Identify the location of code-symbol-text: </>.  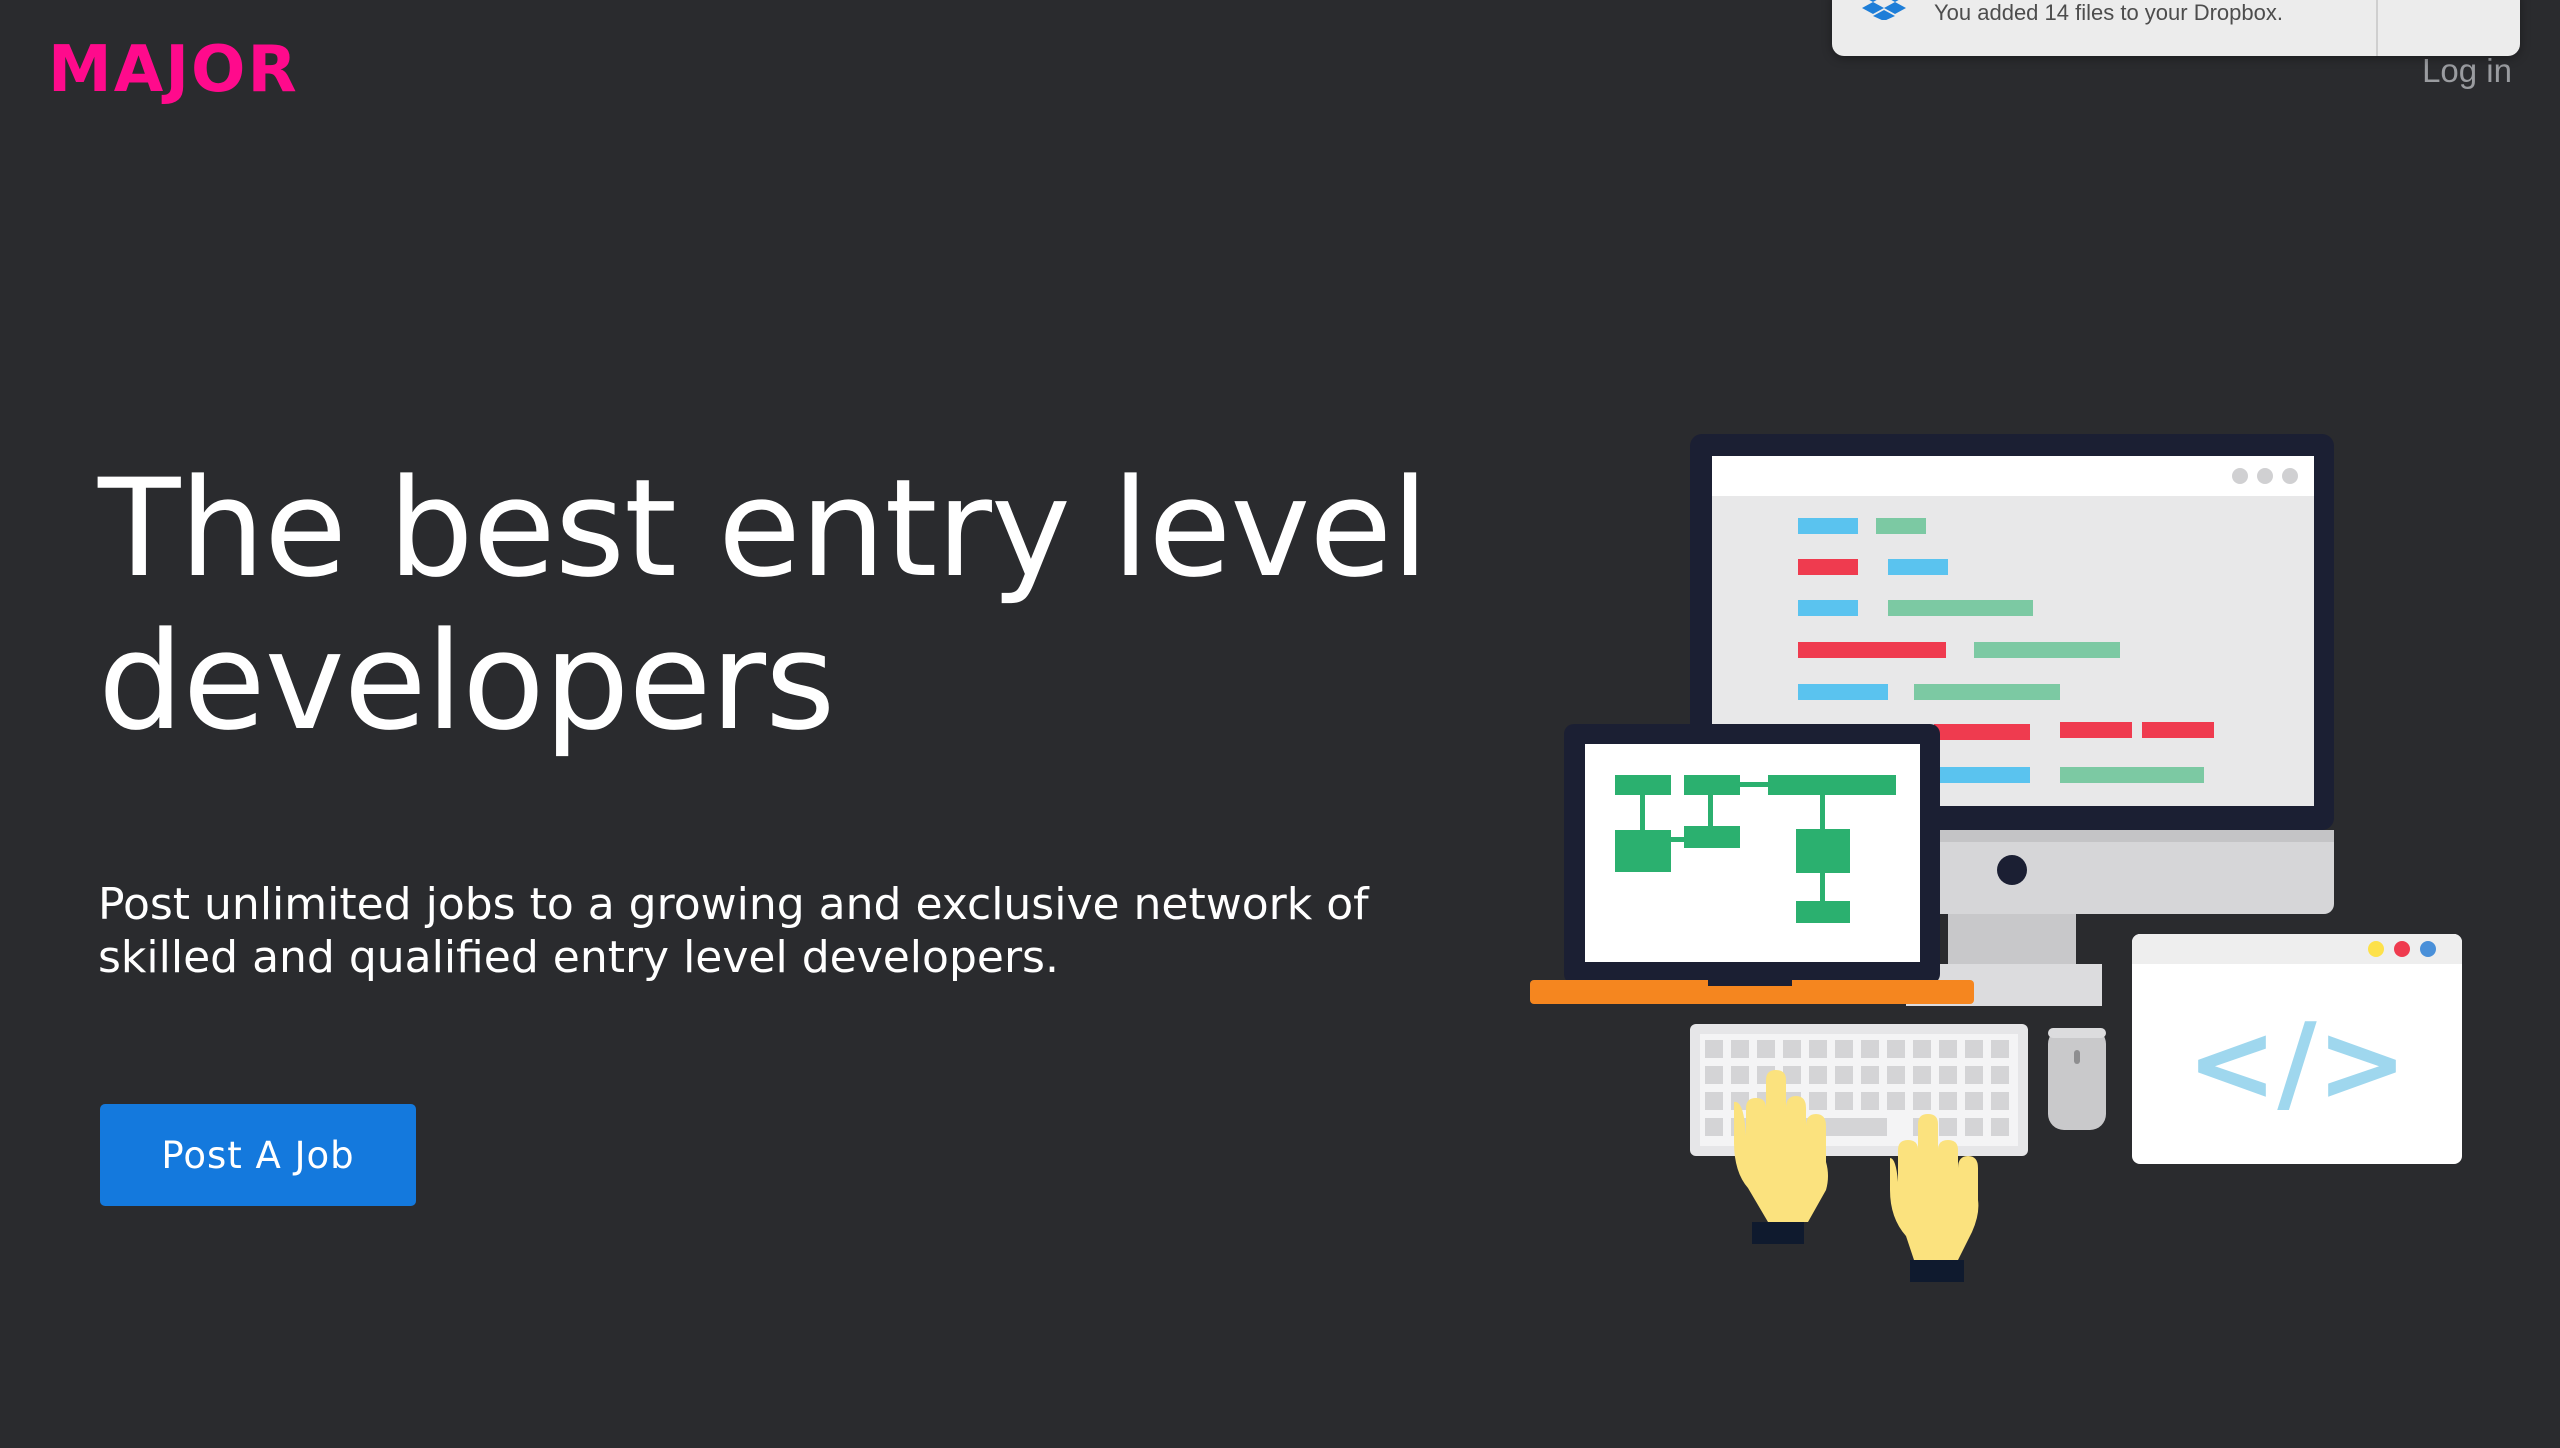
(2297, 1063).